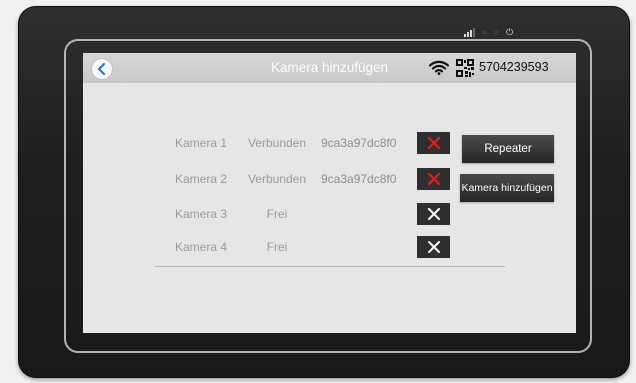 The width and height of the screenshot is (636, 383). I want to click on device-indicators: ⏻, so click(488, 32).